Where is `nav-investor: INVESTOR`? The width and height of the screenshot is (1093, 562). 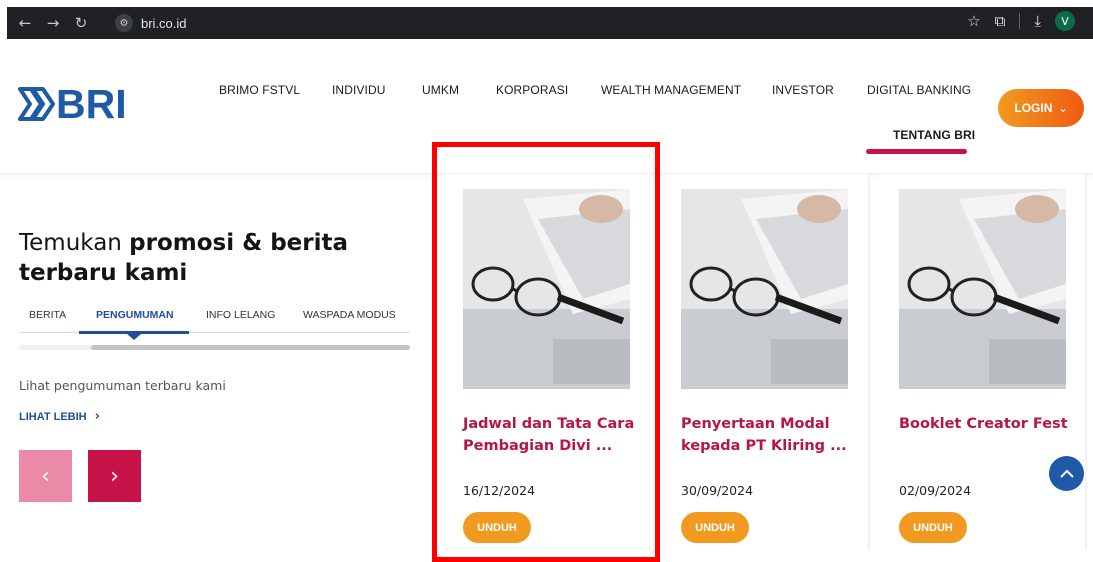 nav-investor: INVESTOR is located at coordinates (803, 90).